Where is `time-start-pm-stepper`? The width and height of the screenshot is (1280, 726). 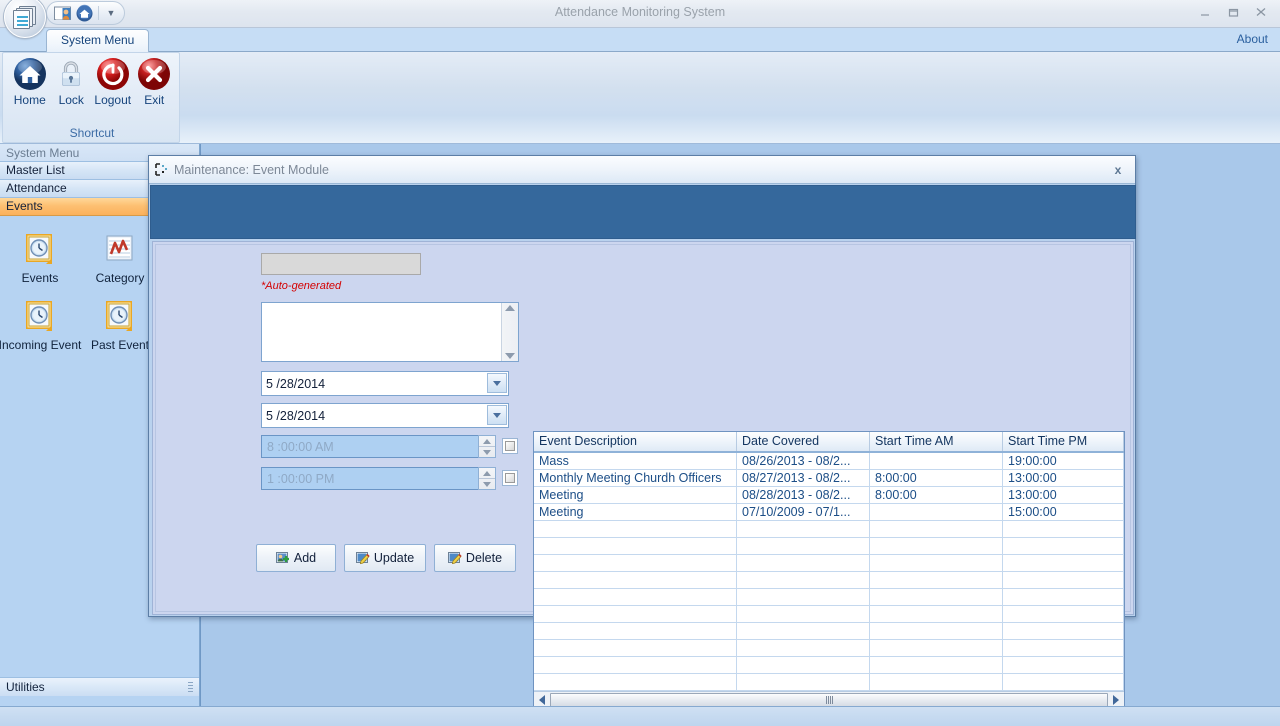
time-start-pm-stepper is located at coordinates (487, 478).